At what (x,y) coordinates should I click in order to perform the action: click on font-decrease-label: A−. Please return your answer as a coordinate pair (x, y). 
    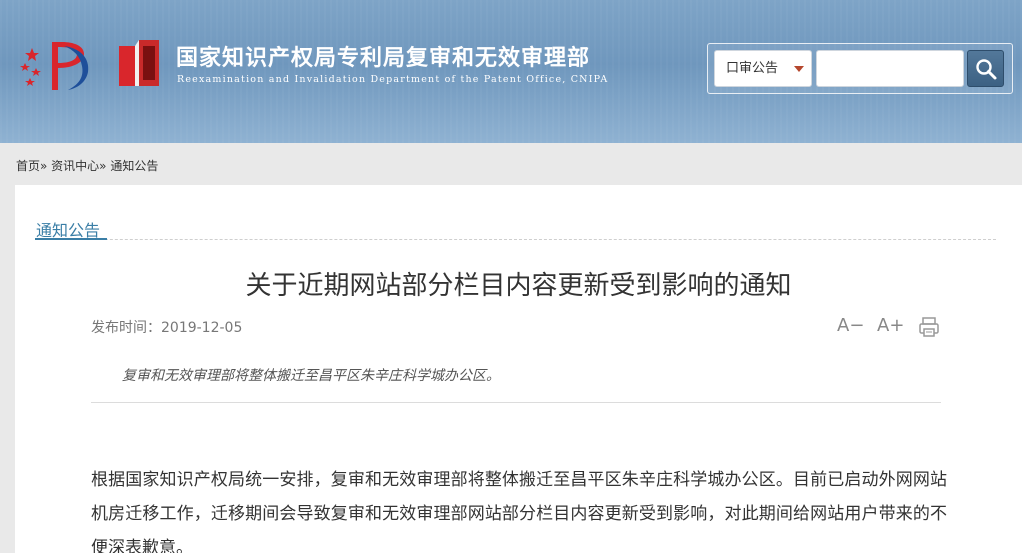
    Looking at the image, I should click on (851, 325).